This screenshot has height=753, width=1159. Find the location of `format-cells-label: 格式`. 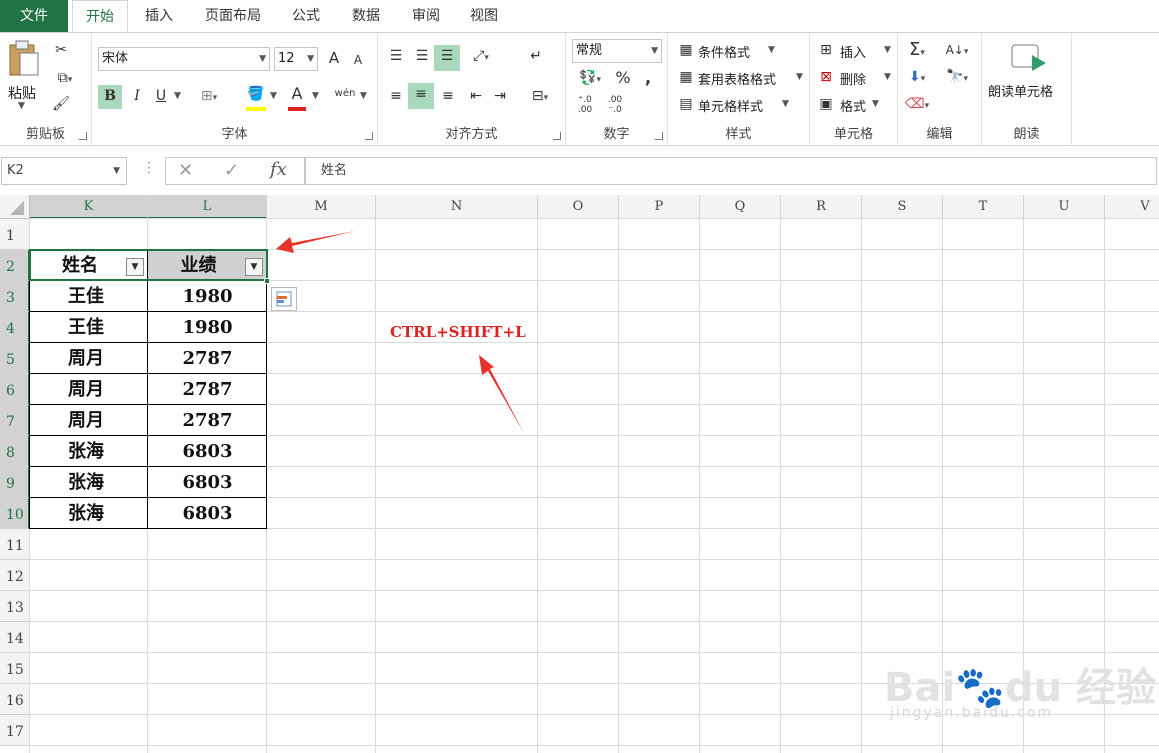

format-cells-label: 格式 is located at coordinates (853, 107).